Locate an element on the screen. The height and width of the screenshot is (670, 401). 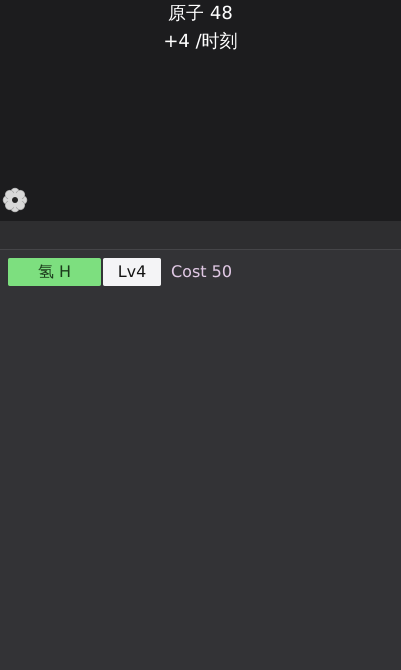
level-button: Lv4 is located at coordinates (132, 272).